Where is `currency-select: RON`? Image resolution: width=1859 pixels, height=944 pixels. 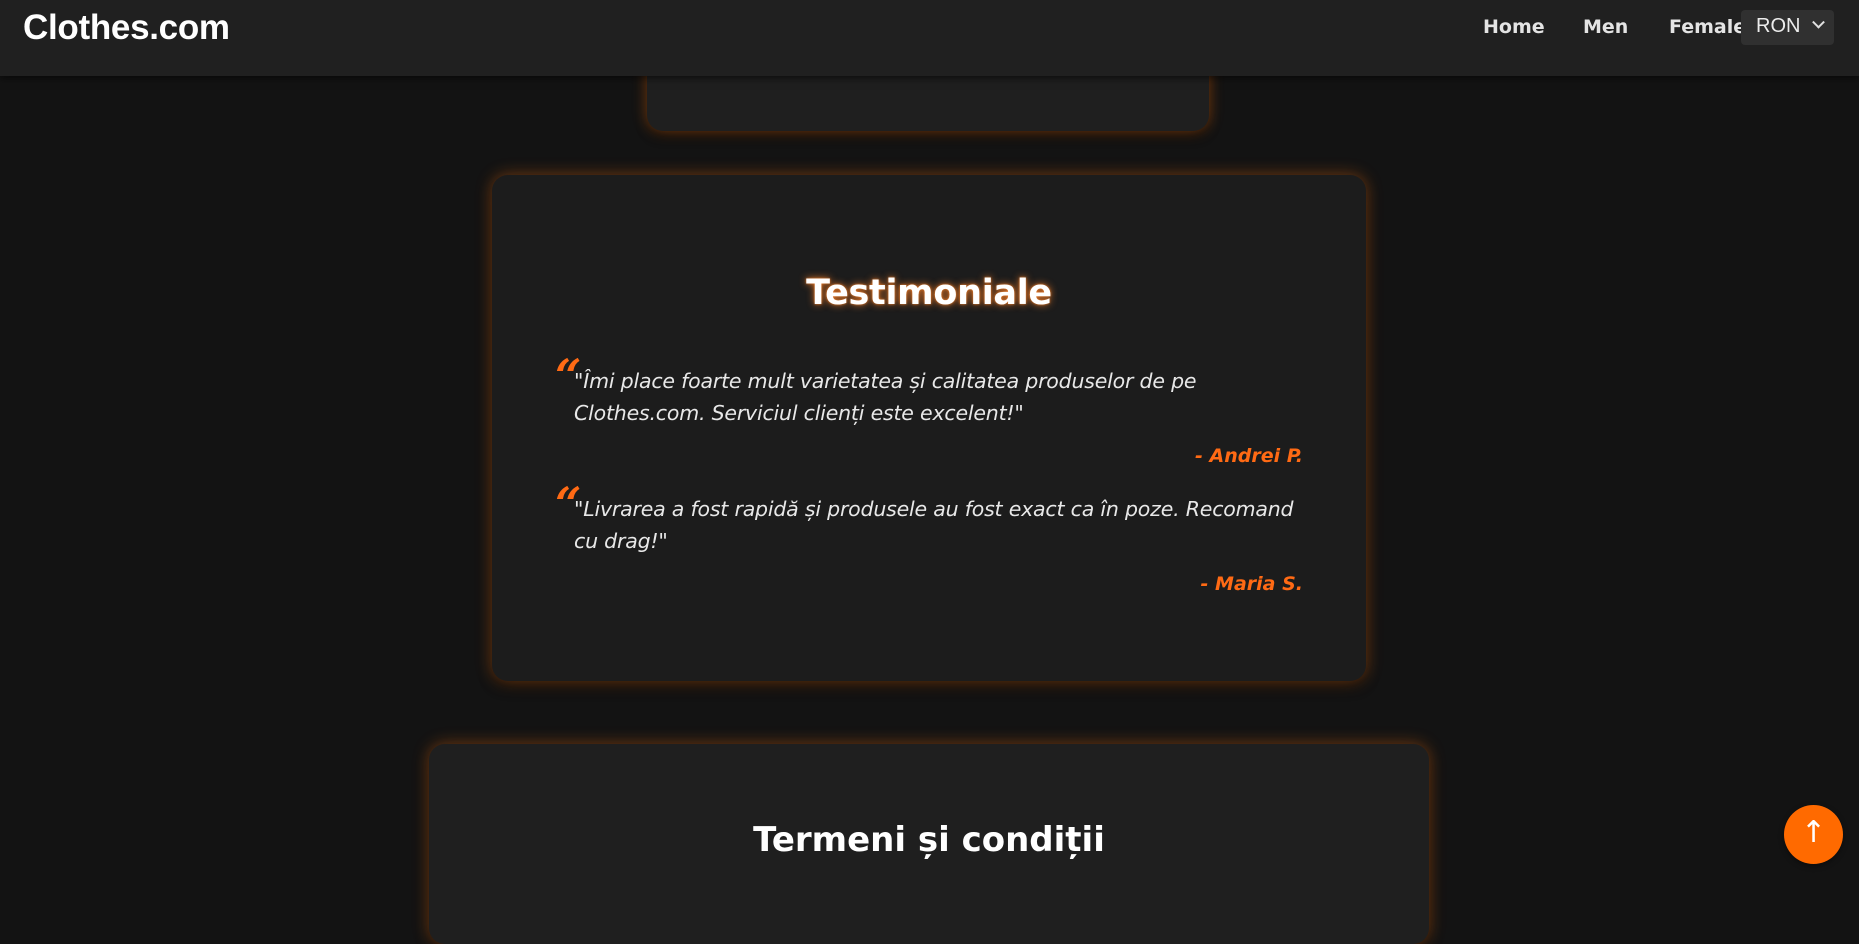
currency-select: RON is located at coordinates (1787, 27).